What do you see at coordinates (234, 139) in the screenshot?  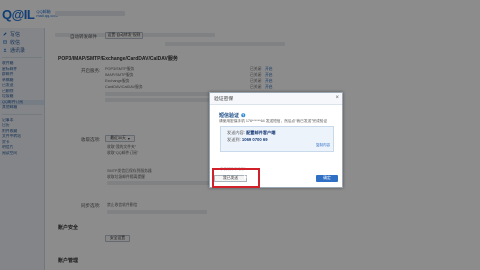 I see `sms-to-label: 发送到:` at bounding box center [234, 139].